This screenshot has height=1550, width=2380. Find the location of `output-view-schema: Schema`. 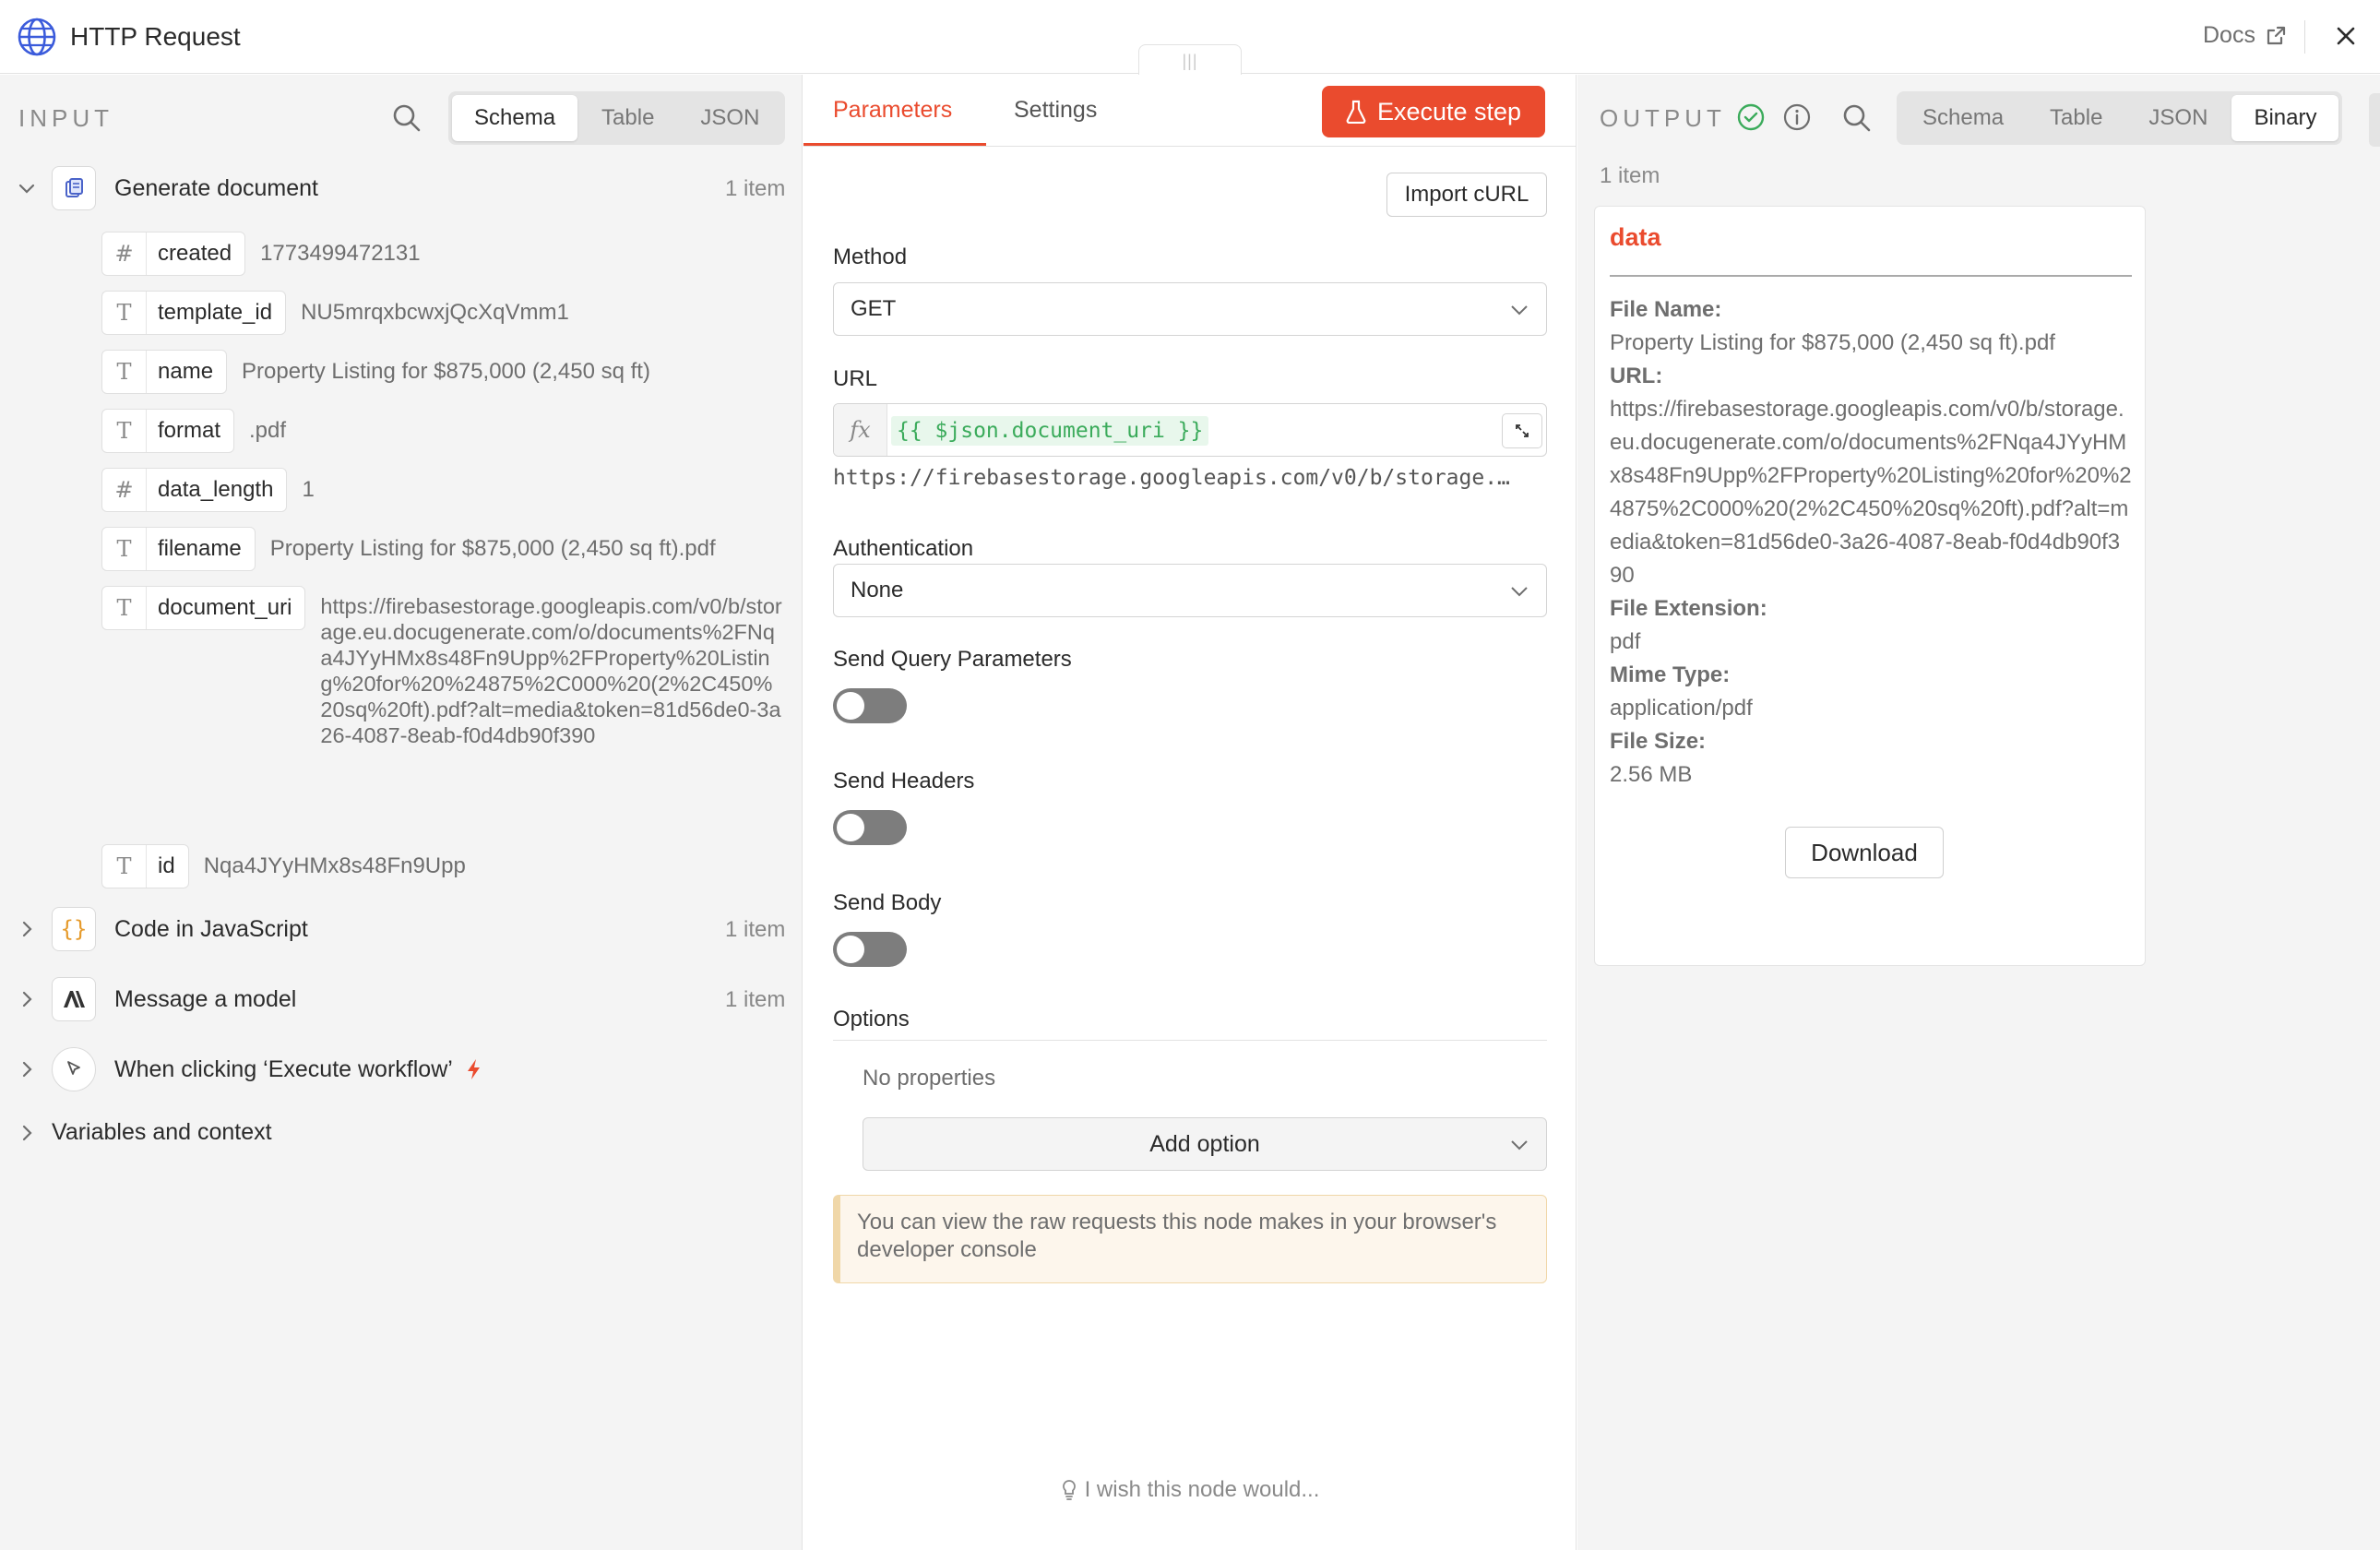

output-view-schema: Schema is located at coordinates (1963, 118).